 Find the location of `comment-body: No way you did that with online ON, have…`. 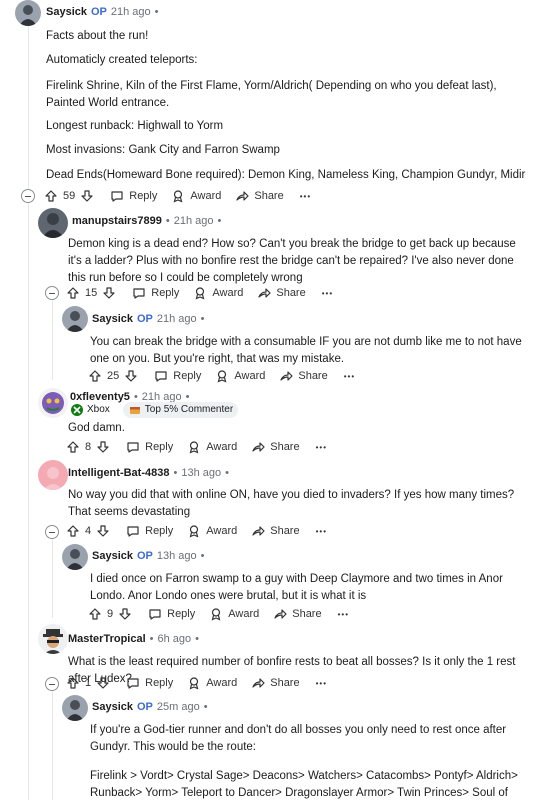

comment-body: No way you did that with online ON, have… is located at coordinates (291, 503).